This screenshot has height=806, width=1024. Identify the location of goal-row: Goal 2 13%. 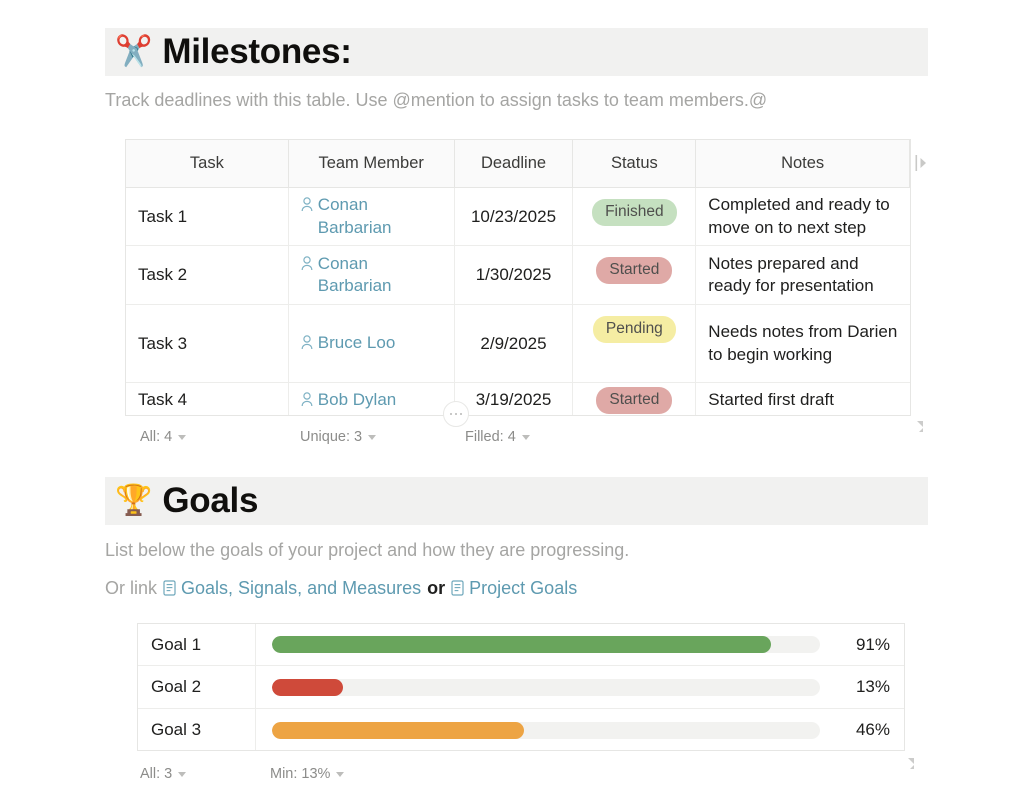
(521, 687).